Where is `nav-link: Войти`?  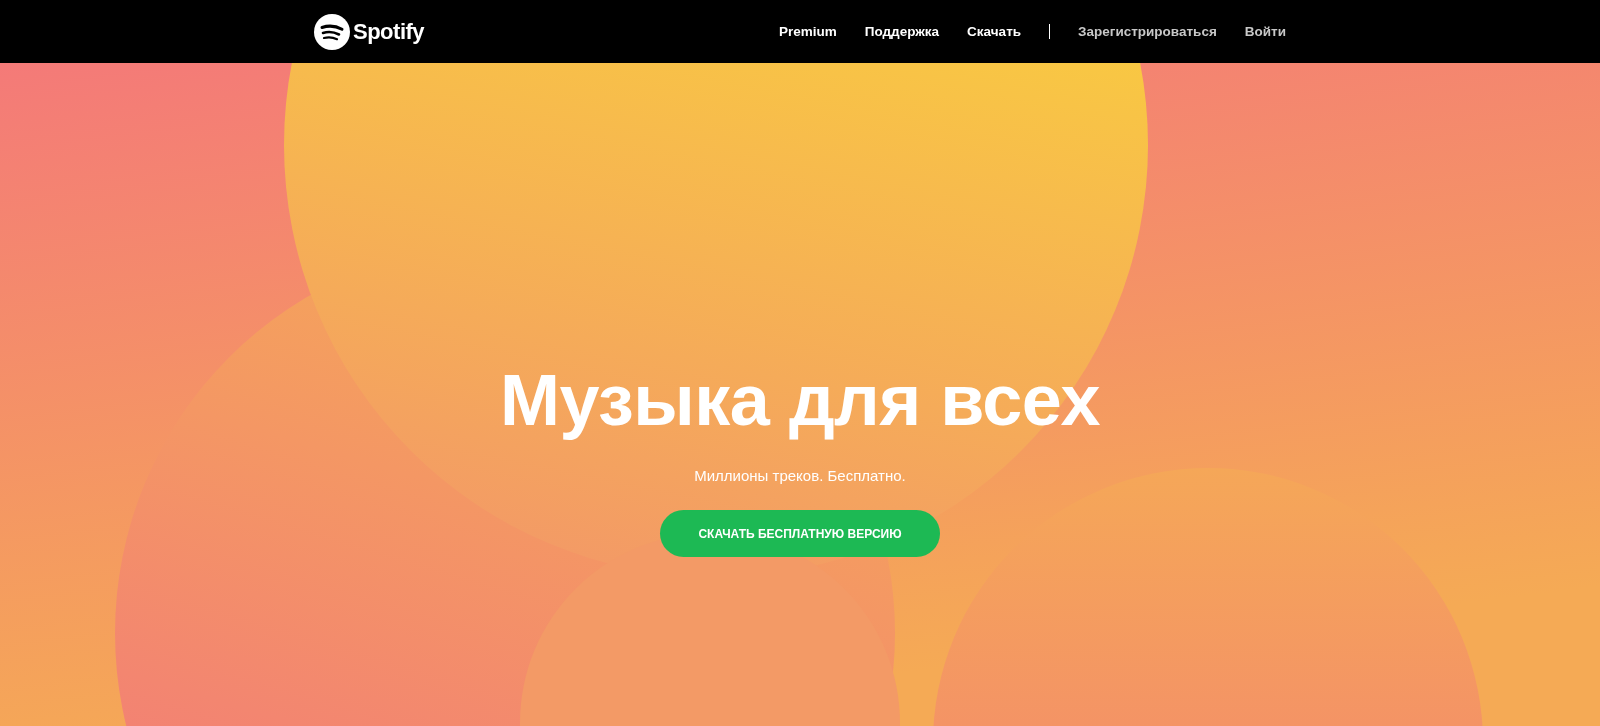 nav-link: Войти is located at coordinates (1265, 31).